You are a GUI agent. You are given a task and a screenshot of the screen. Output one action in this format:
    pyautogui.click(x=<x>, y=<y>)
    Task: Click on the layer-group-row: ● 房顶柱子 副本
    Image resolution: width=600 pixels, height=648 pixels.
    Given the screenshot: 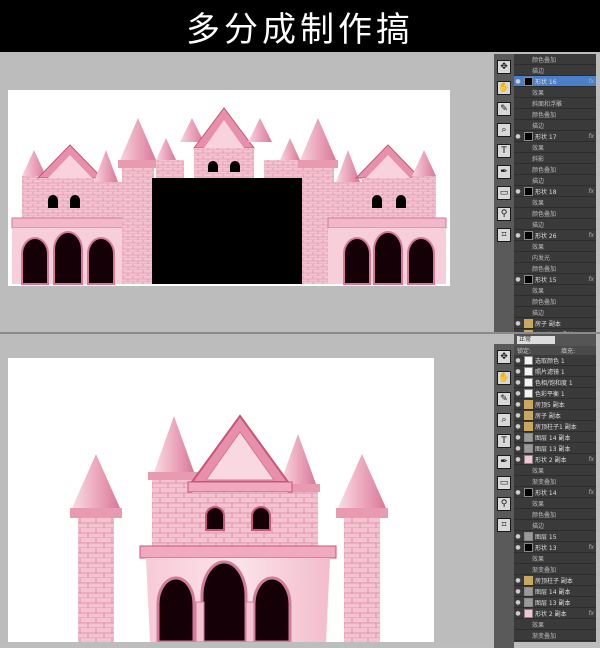 What is the action you would take?
    pyautogui.click(x=555, y=580)
    